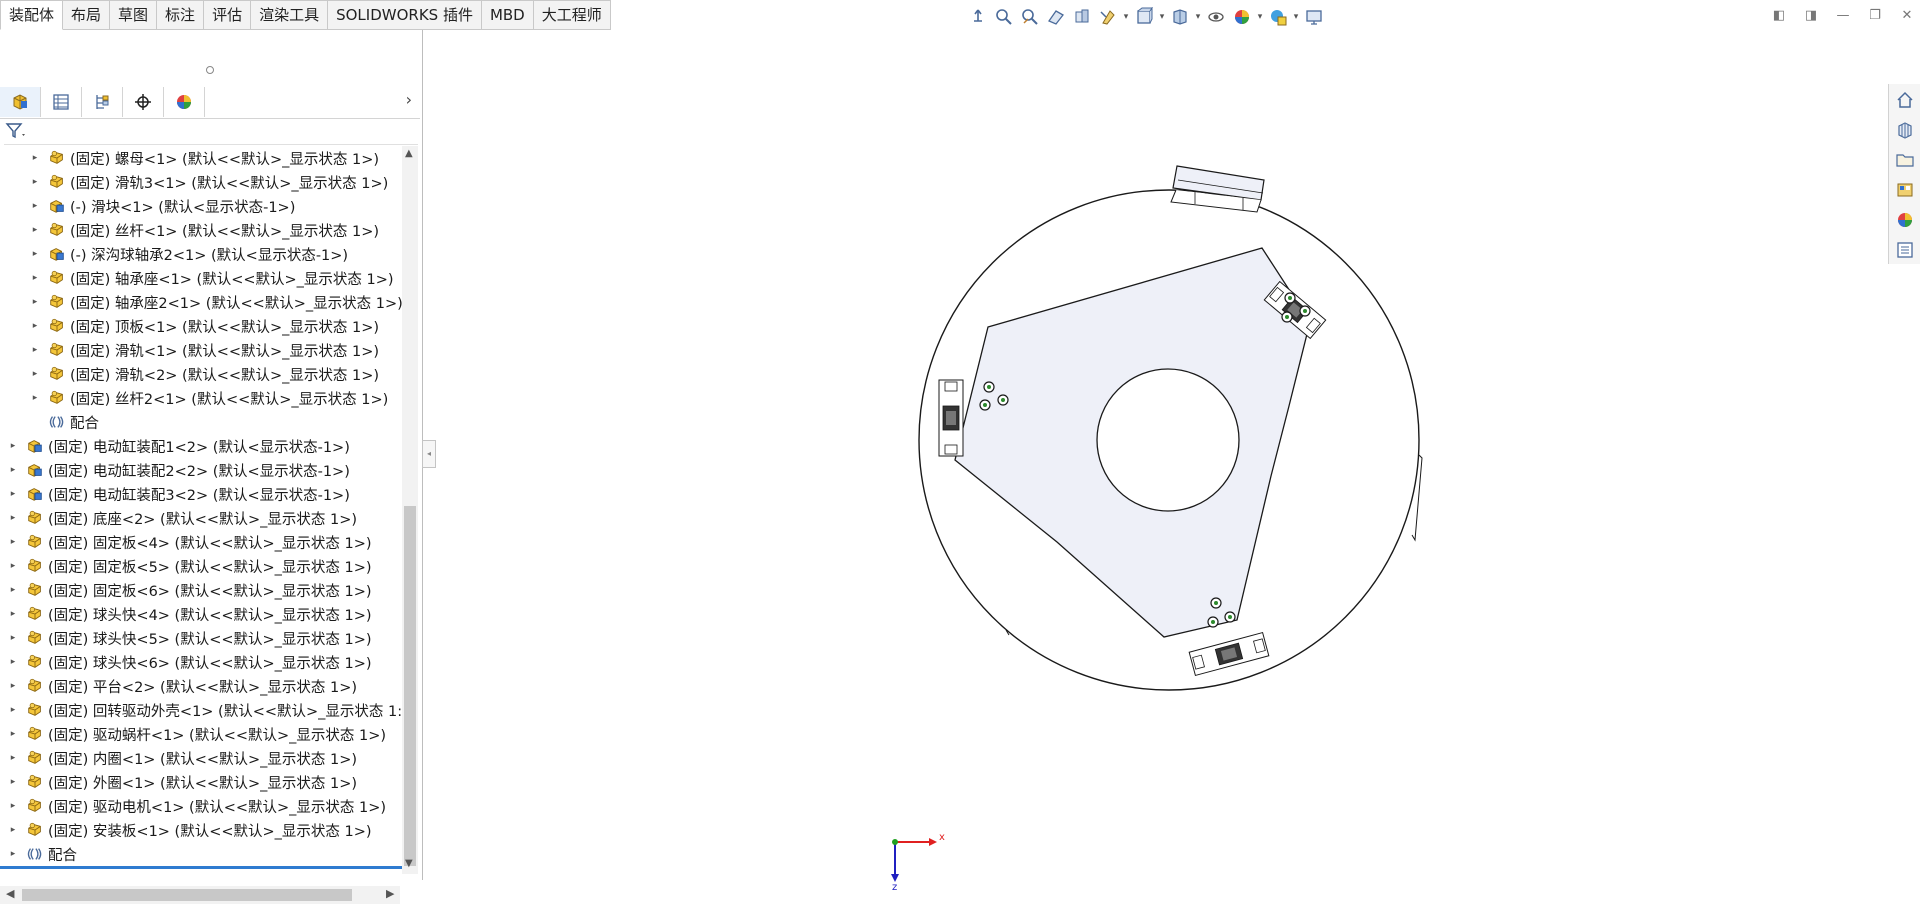 This screenshot has width=1920, height=904. Describe the element at coordinates (210, 70) in the screenshot. I see `panel-collapse-handle` at that location.